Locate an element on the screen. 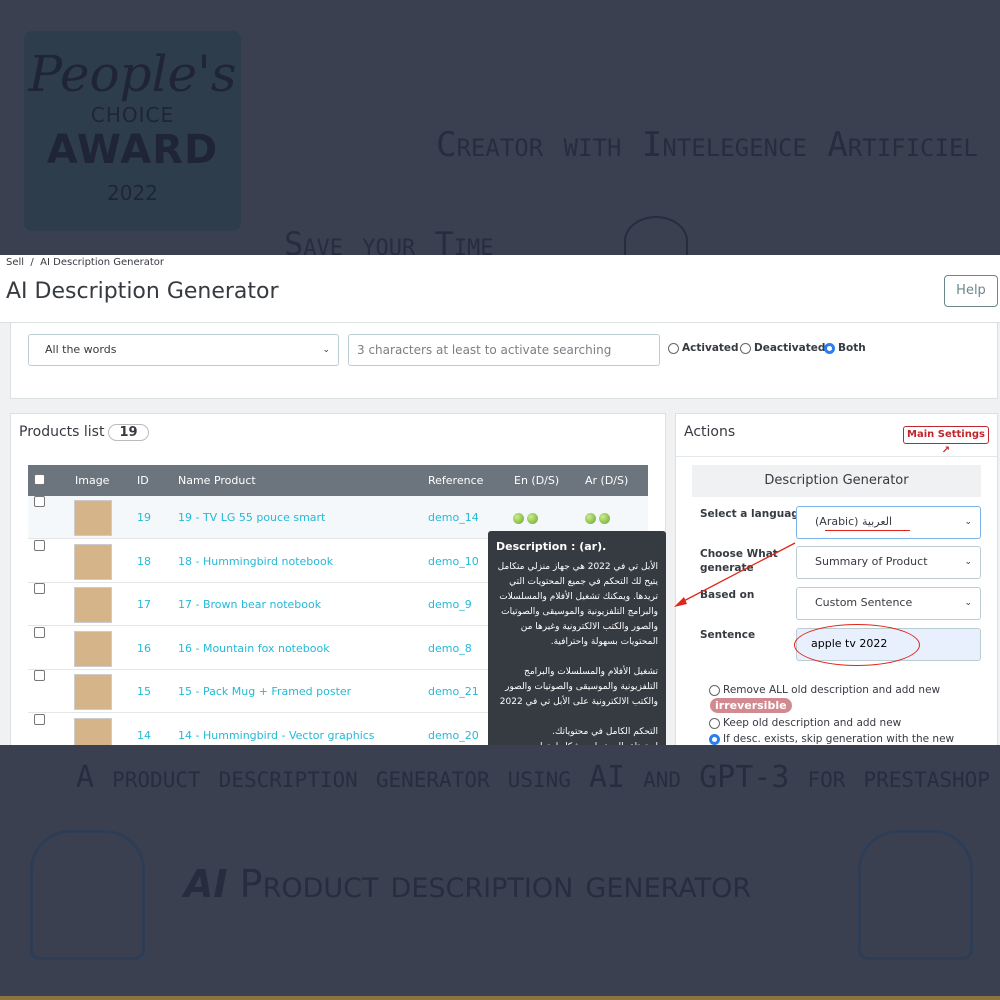  col-name: Name Product is located at coordinates (217, 480).